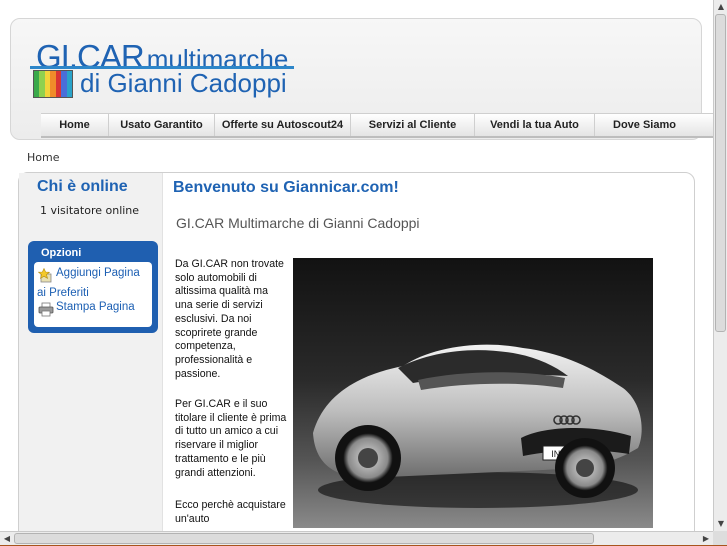 The height and width of the screenshot is (546, 727). Describe the element at coordinates (304, 538) in the screenshot. I see `horizontal-scroll-thumb` at that location.